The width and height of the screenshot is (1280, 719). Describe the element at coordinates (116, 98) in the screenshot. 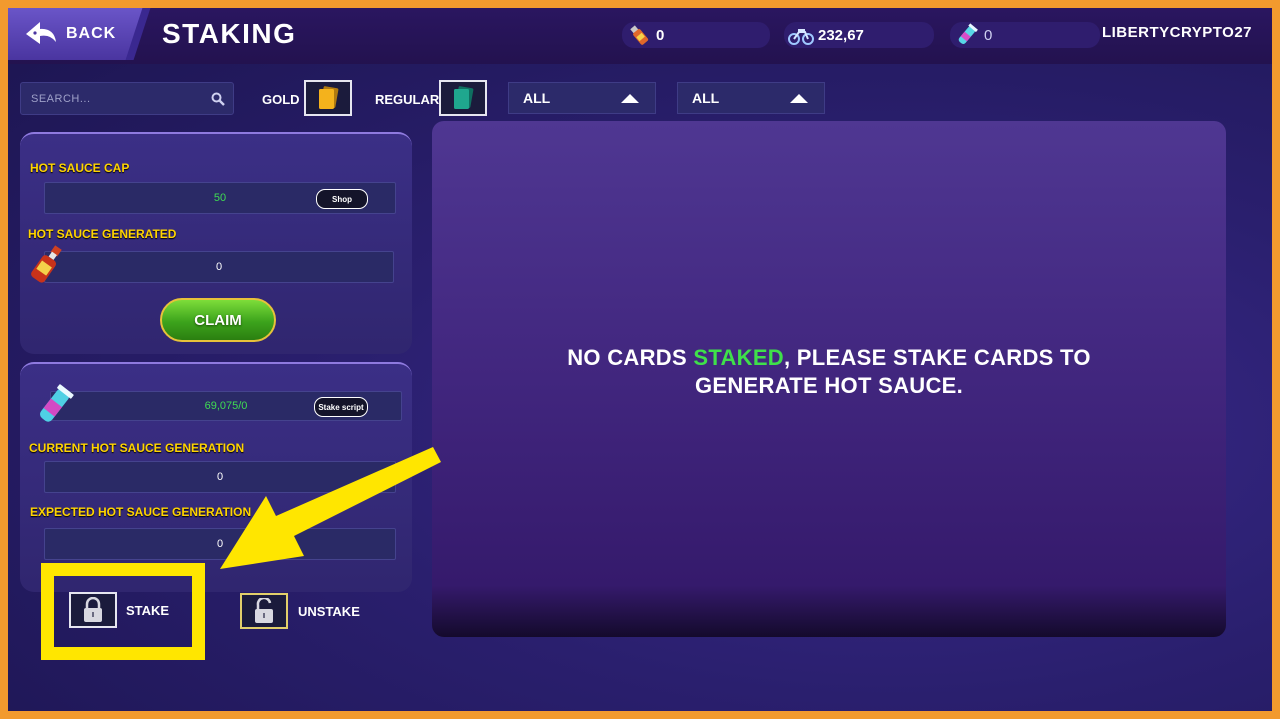

I see `search-input` at that location.